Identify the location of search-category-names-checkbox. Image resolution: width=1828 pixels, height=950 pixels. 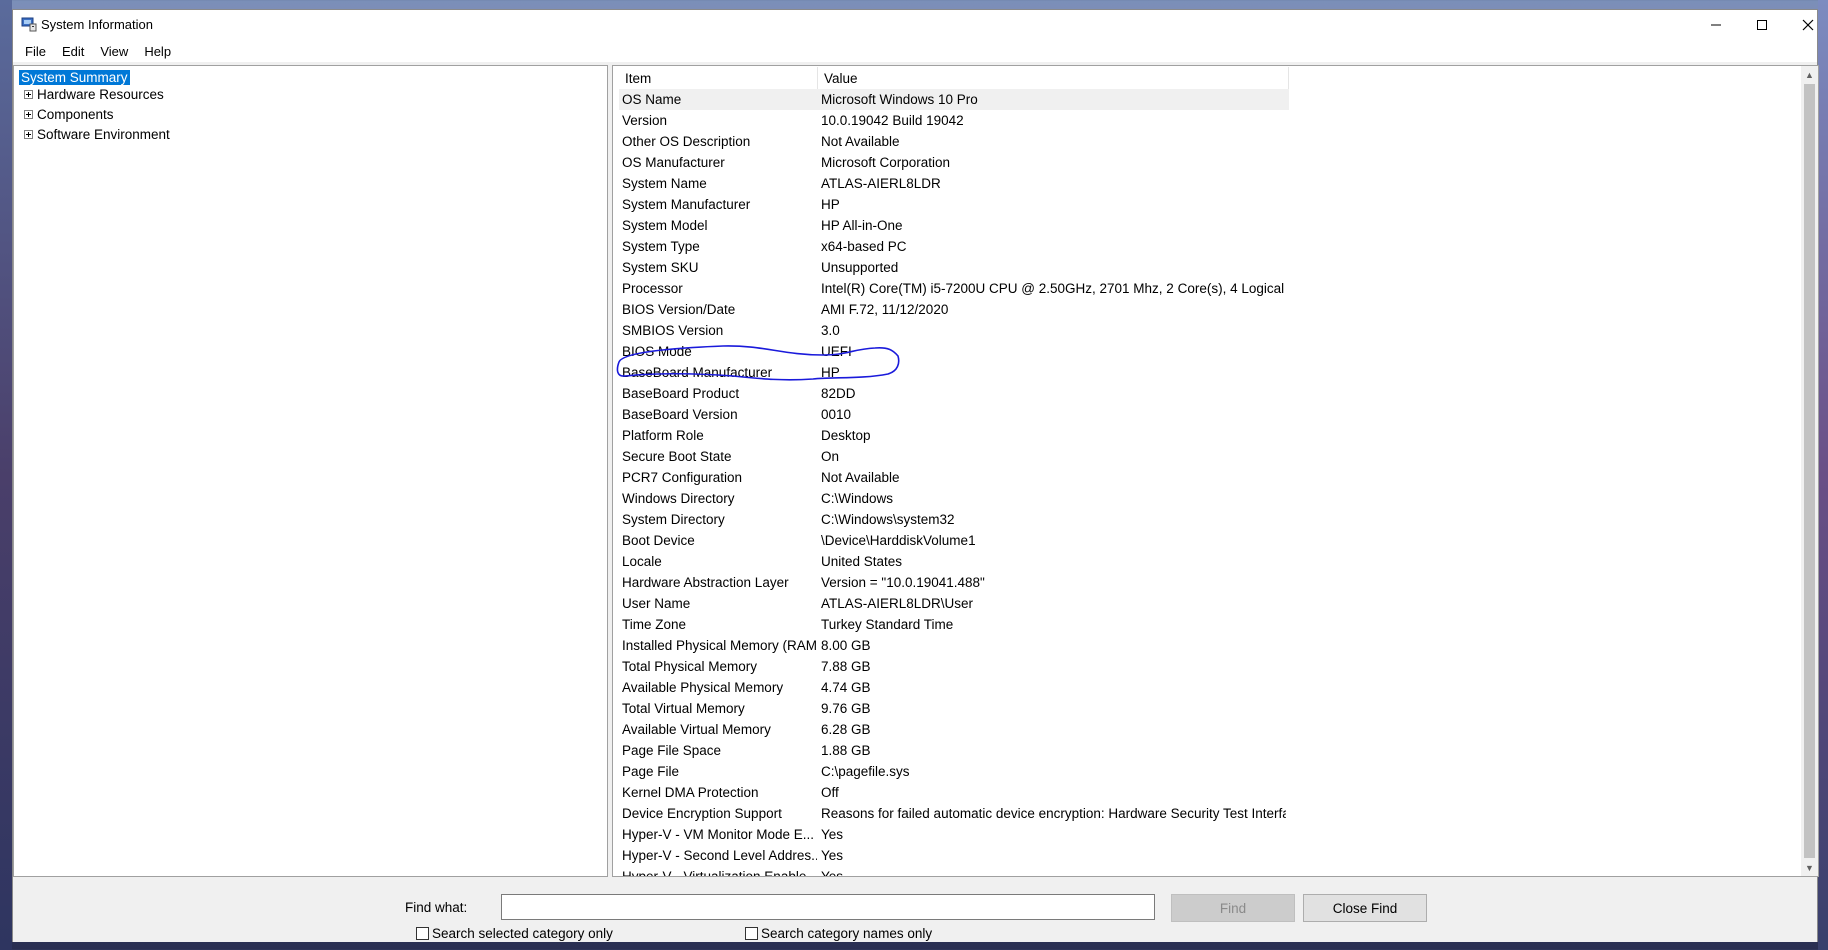
(751, 933).